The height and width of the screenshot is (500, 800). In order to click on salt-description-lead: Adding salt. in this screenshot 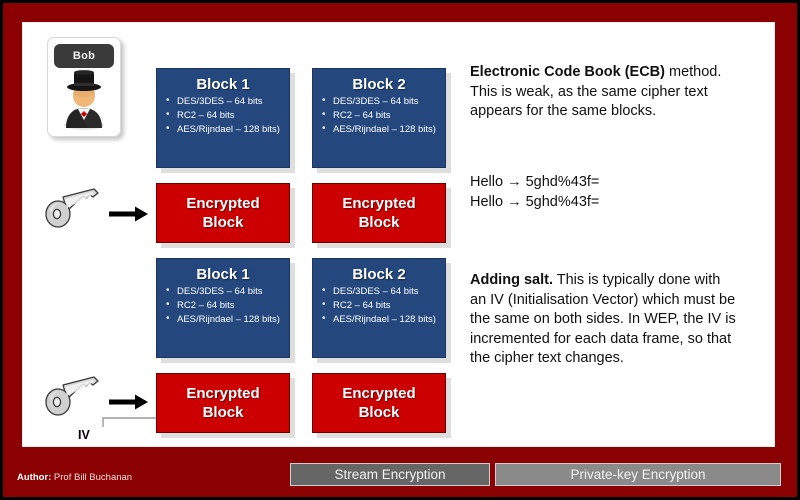, I will do `click(511, 280)`.